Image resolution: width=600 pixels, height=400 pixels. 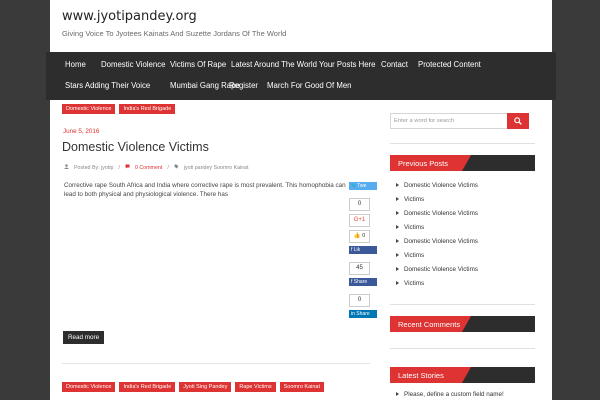 What do you see at coordinates (75, 64) in the screenshot?
I see `nav-item-home: Home` at bounding box center [75, 64].